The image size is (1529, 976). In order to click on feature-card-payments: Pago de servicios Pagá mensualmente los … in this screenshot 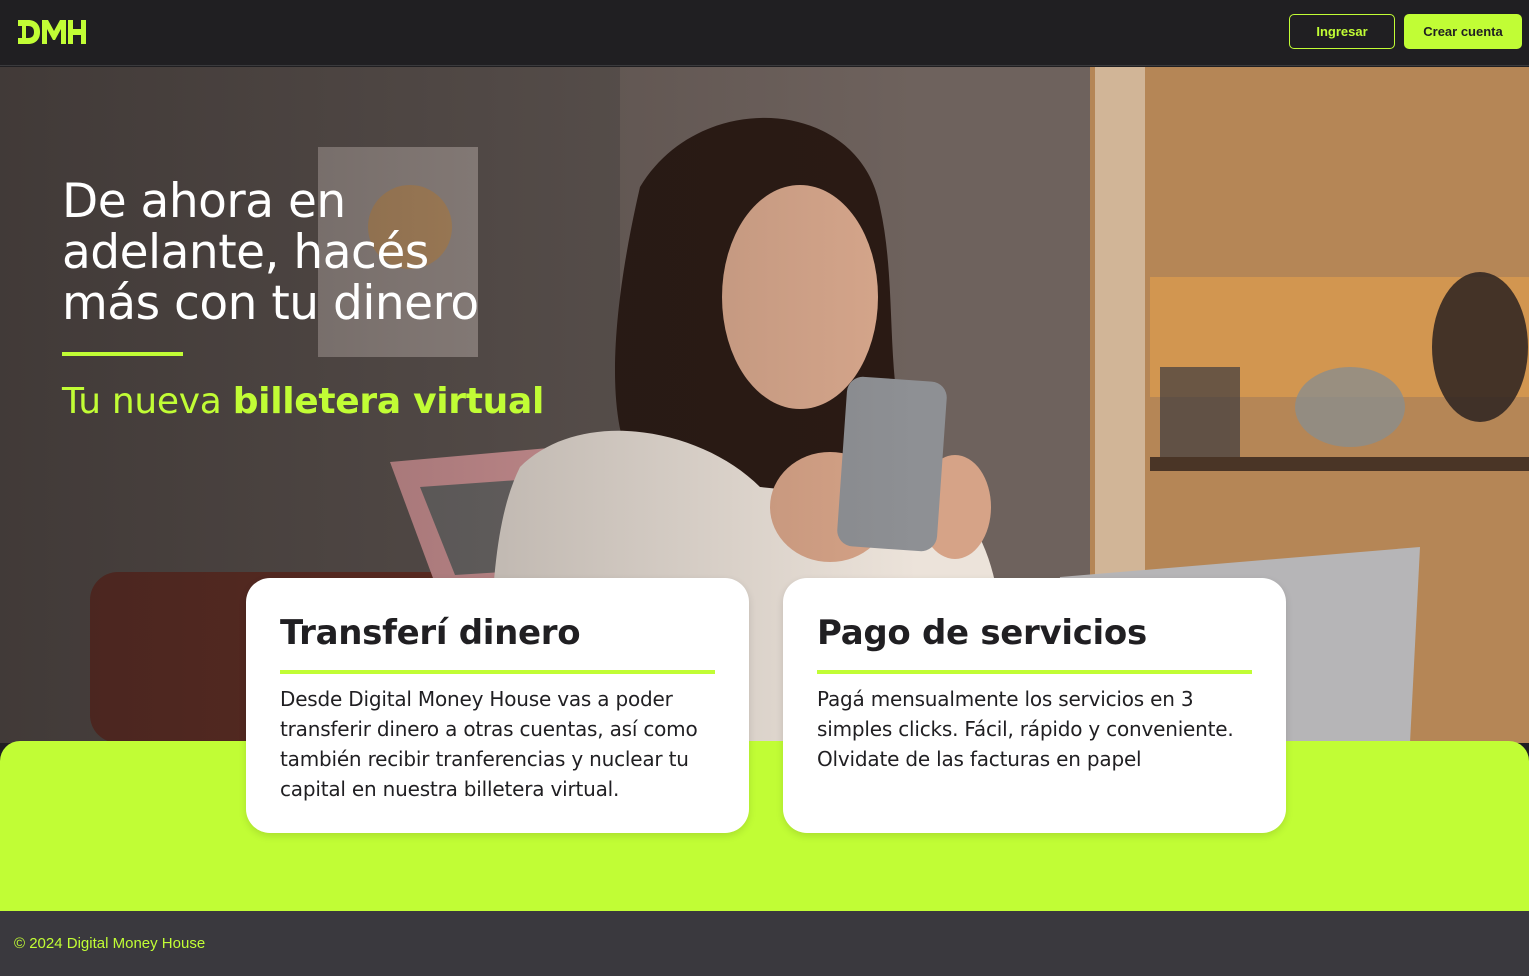, I will do `click(1034, 705)`.